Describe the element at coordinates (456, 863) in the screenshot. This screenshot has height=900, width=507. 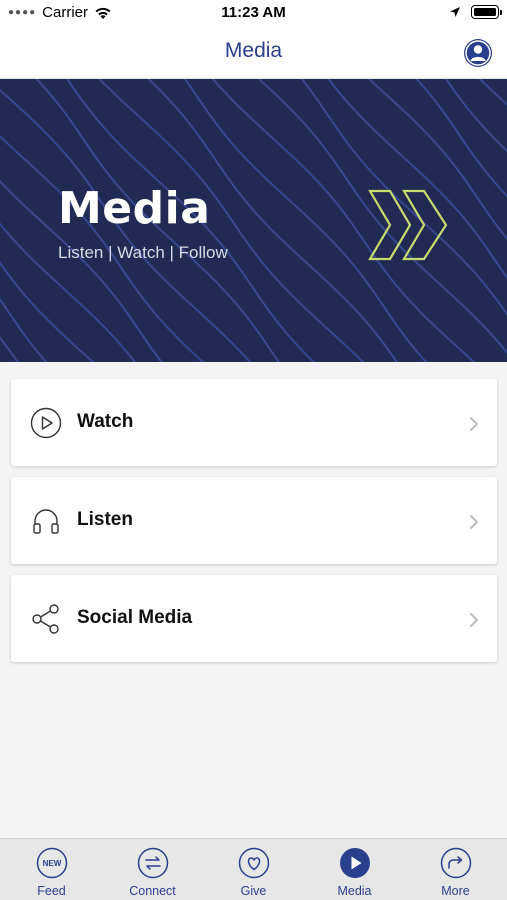
I see `forward-arrow-icon` at that location.